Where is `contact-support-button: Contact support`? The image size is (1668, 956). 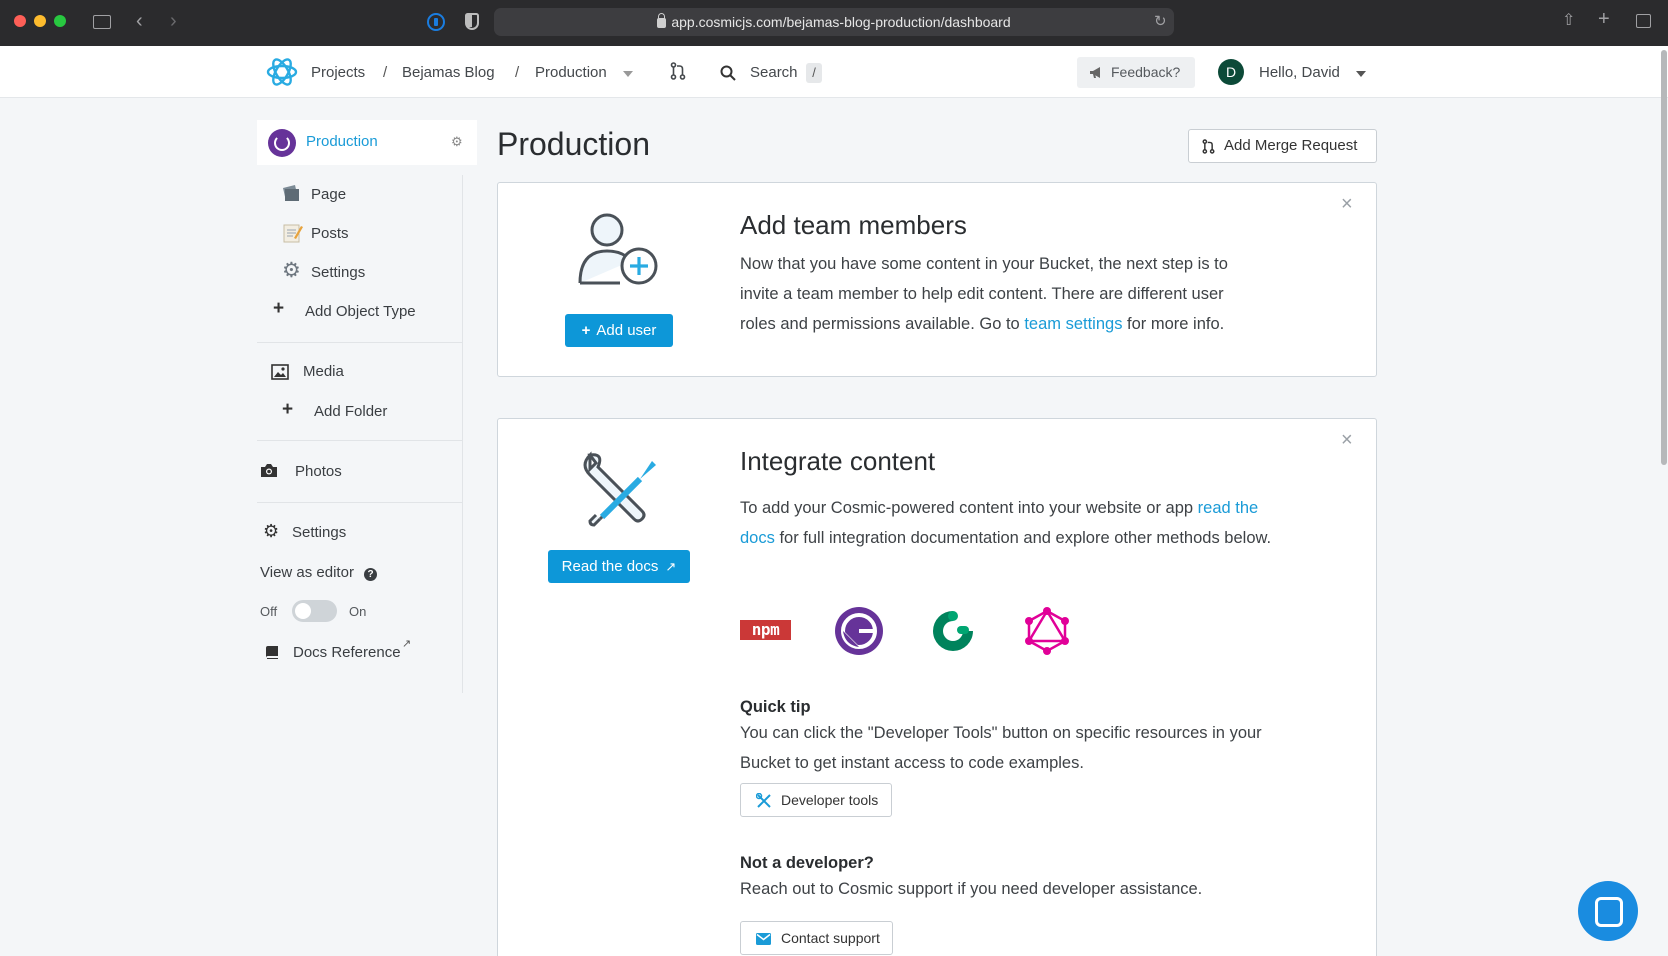
contact-support-button: Contact support is located at coordinates (816, 938).